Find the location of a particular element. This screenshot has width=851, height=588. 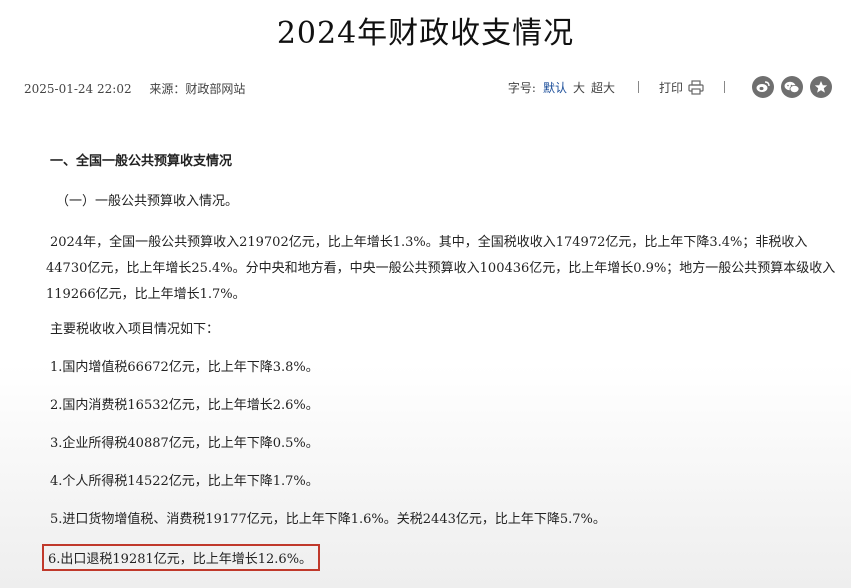

print-button: 打印 is located at coordinates (681, 87).